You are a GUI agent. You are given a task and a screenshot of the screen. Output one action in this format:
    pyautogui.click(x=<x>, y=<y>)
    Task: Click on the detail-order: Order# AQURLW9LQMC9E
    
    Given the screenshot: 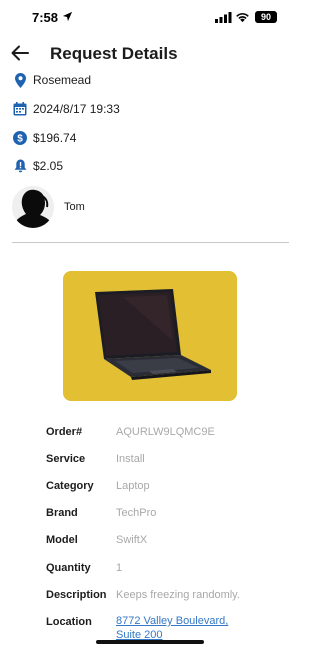 What is the action you would take?
    pyautogui.click(x=168, y=434)
    